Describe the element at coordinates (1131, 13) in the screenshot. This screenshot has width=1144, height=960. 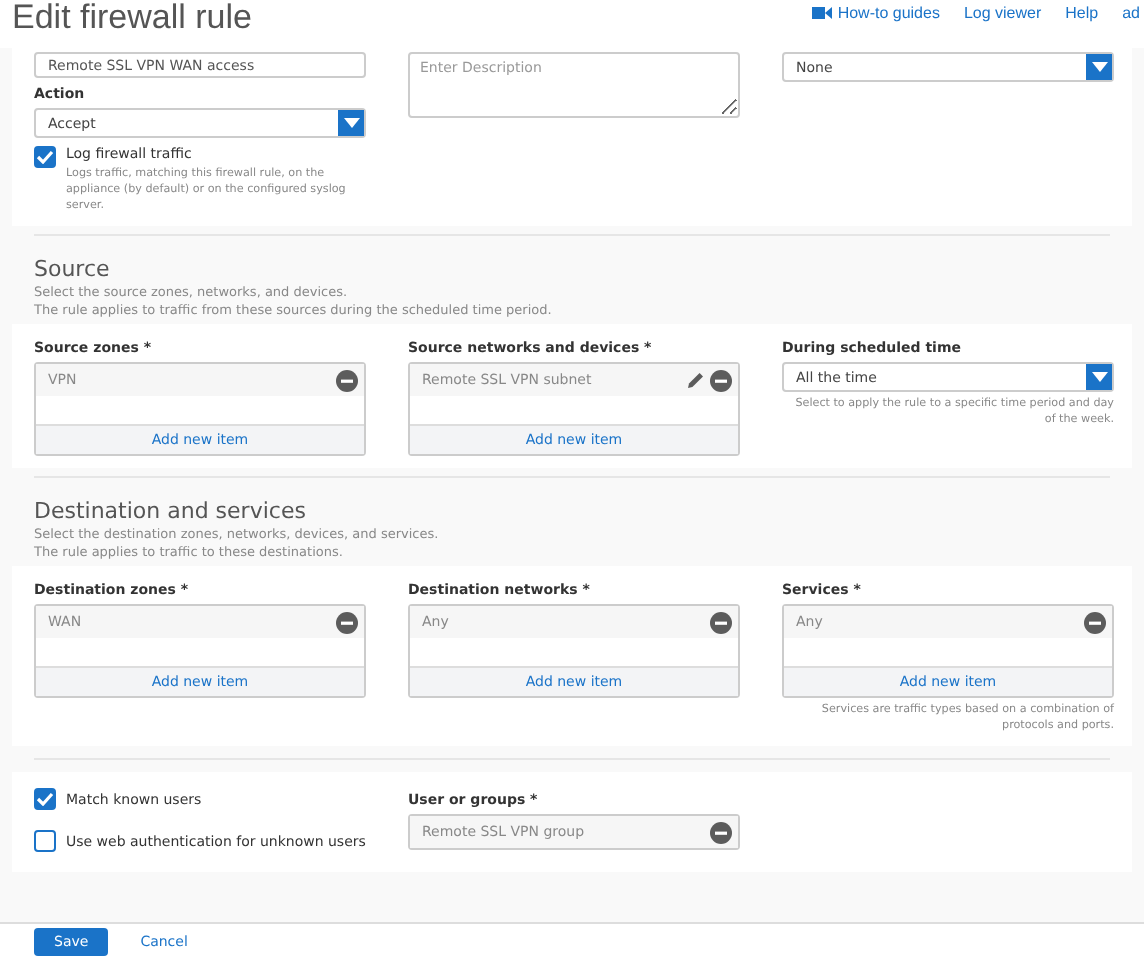
I see `link: ad` at that location.